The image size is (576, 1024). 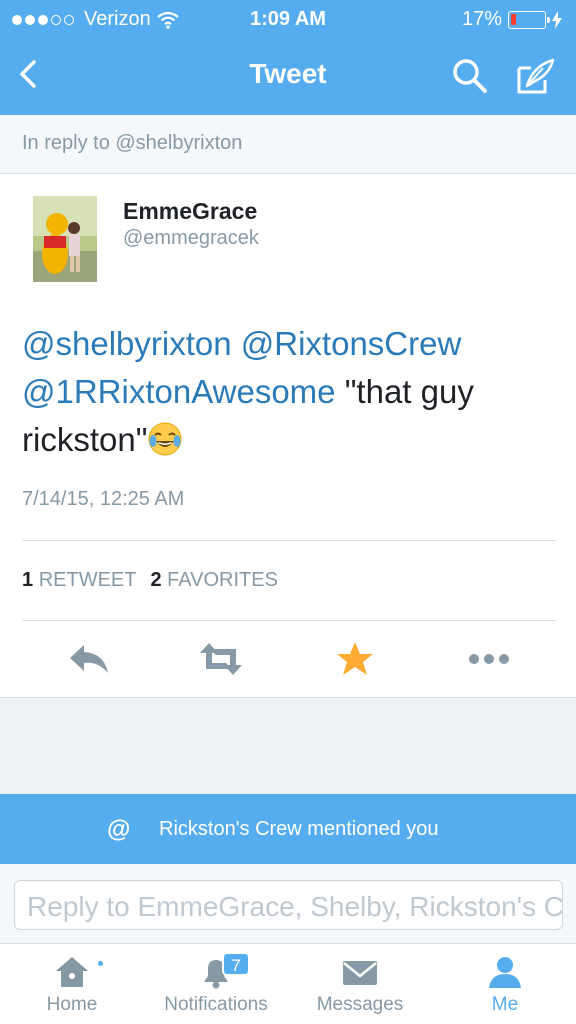 I want to click on nav-bar: Tweet, so click(x=288, y=76).